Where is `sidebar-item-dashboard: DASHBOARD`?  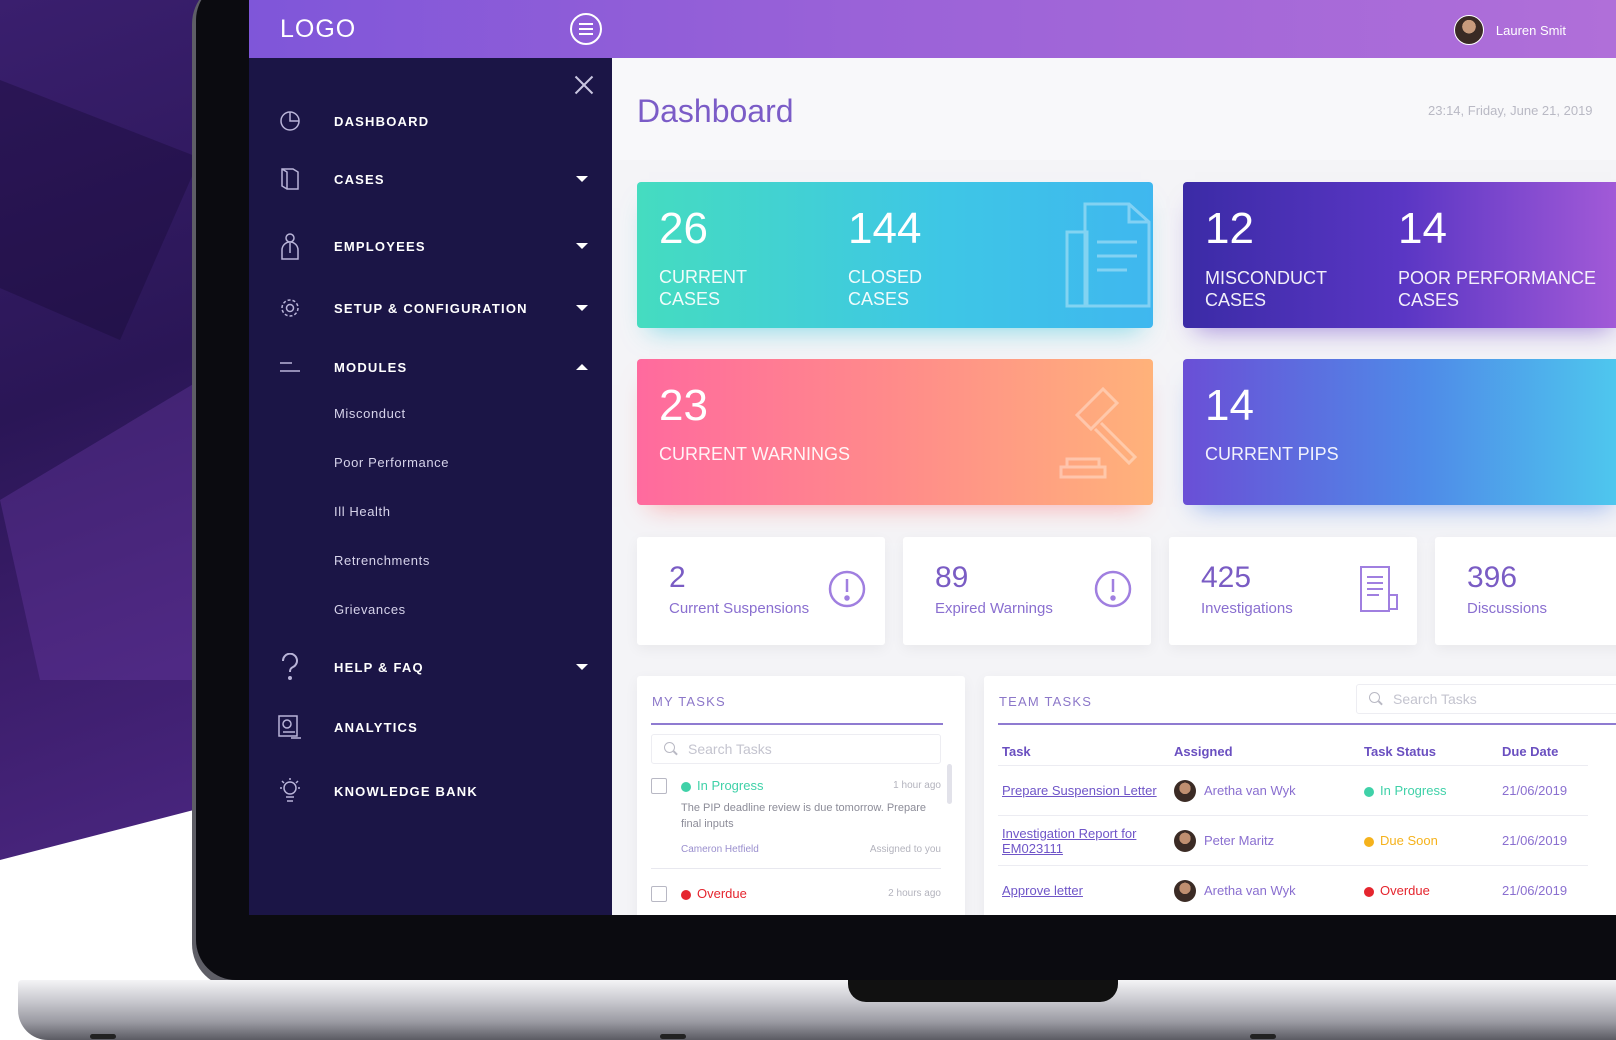 sidebar-item-dashboard: DASHBOARD is located at coordinates (430, 121).